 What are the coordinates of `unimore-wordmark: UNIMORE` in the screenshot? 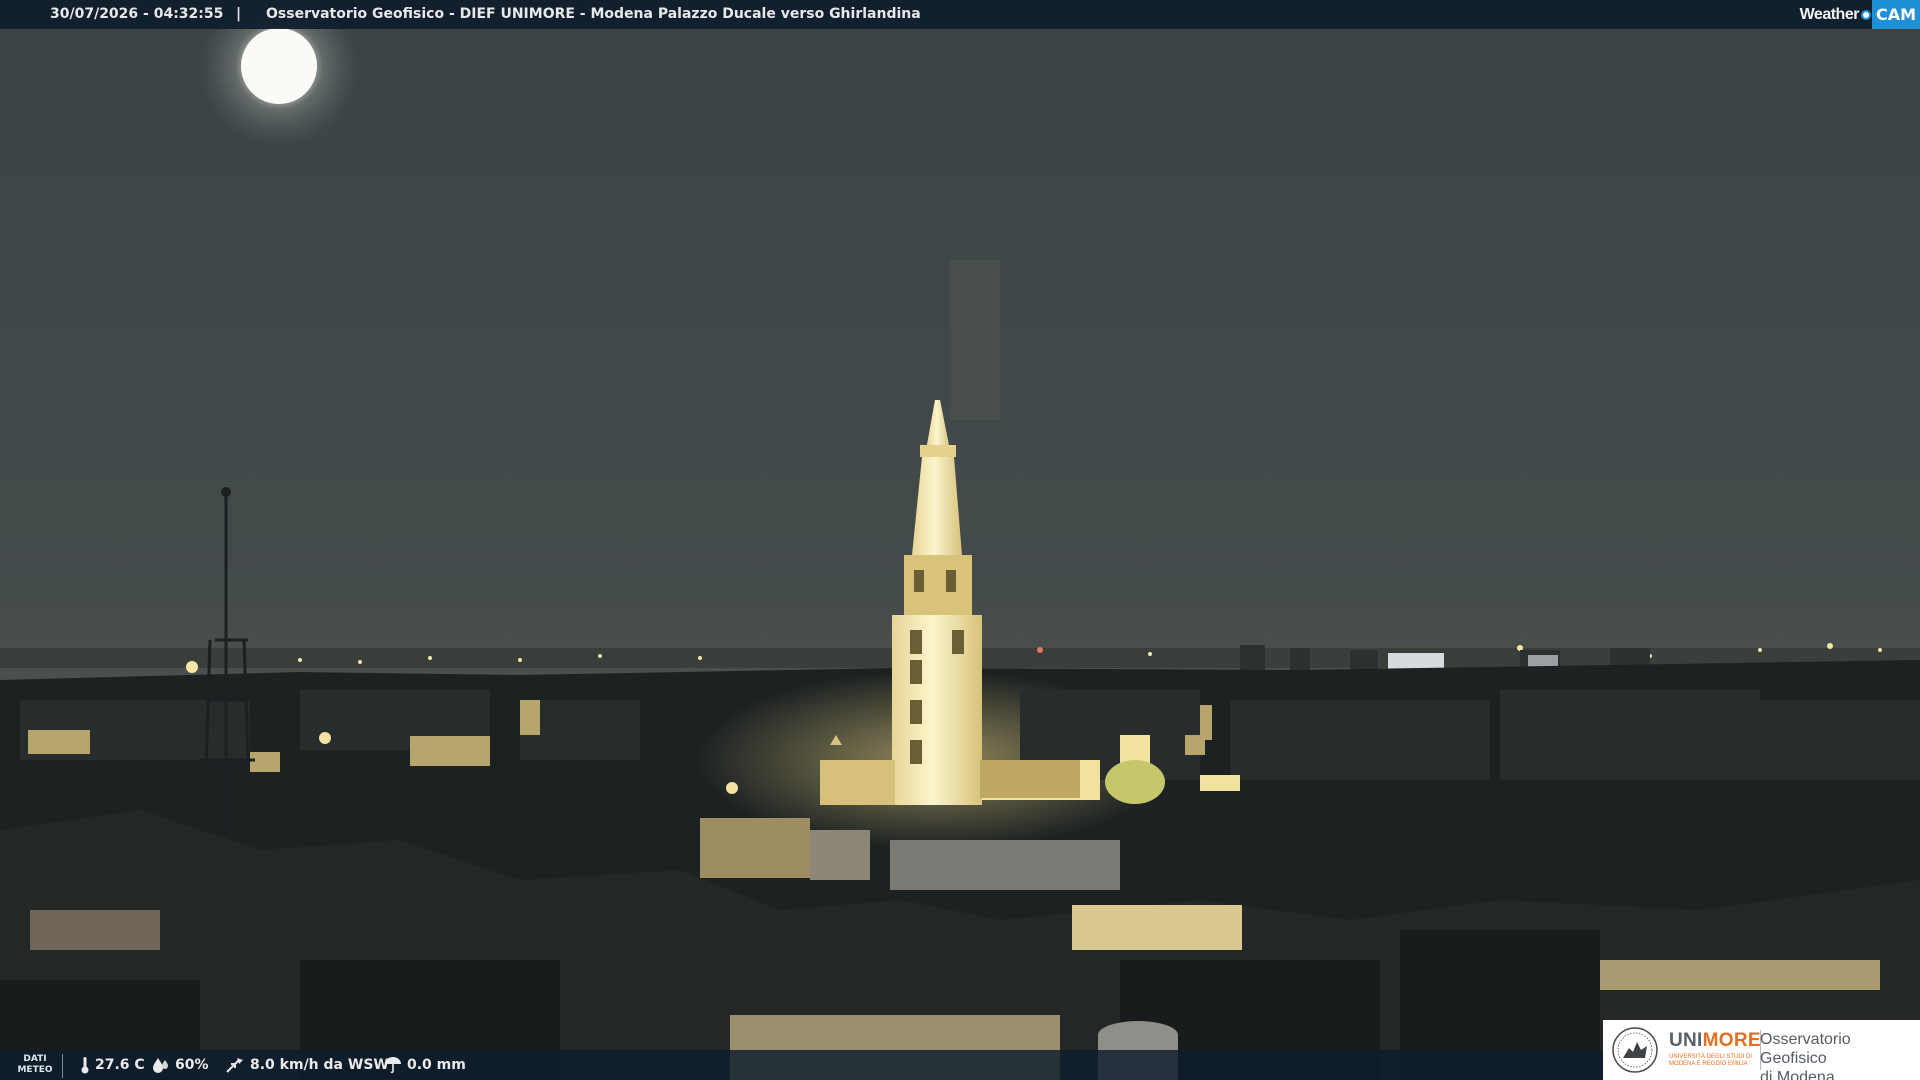 It's located at (1715, 1041).